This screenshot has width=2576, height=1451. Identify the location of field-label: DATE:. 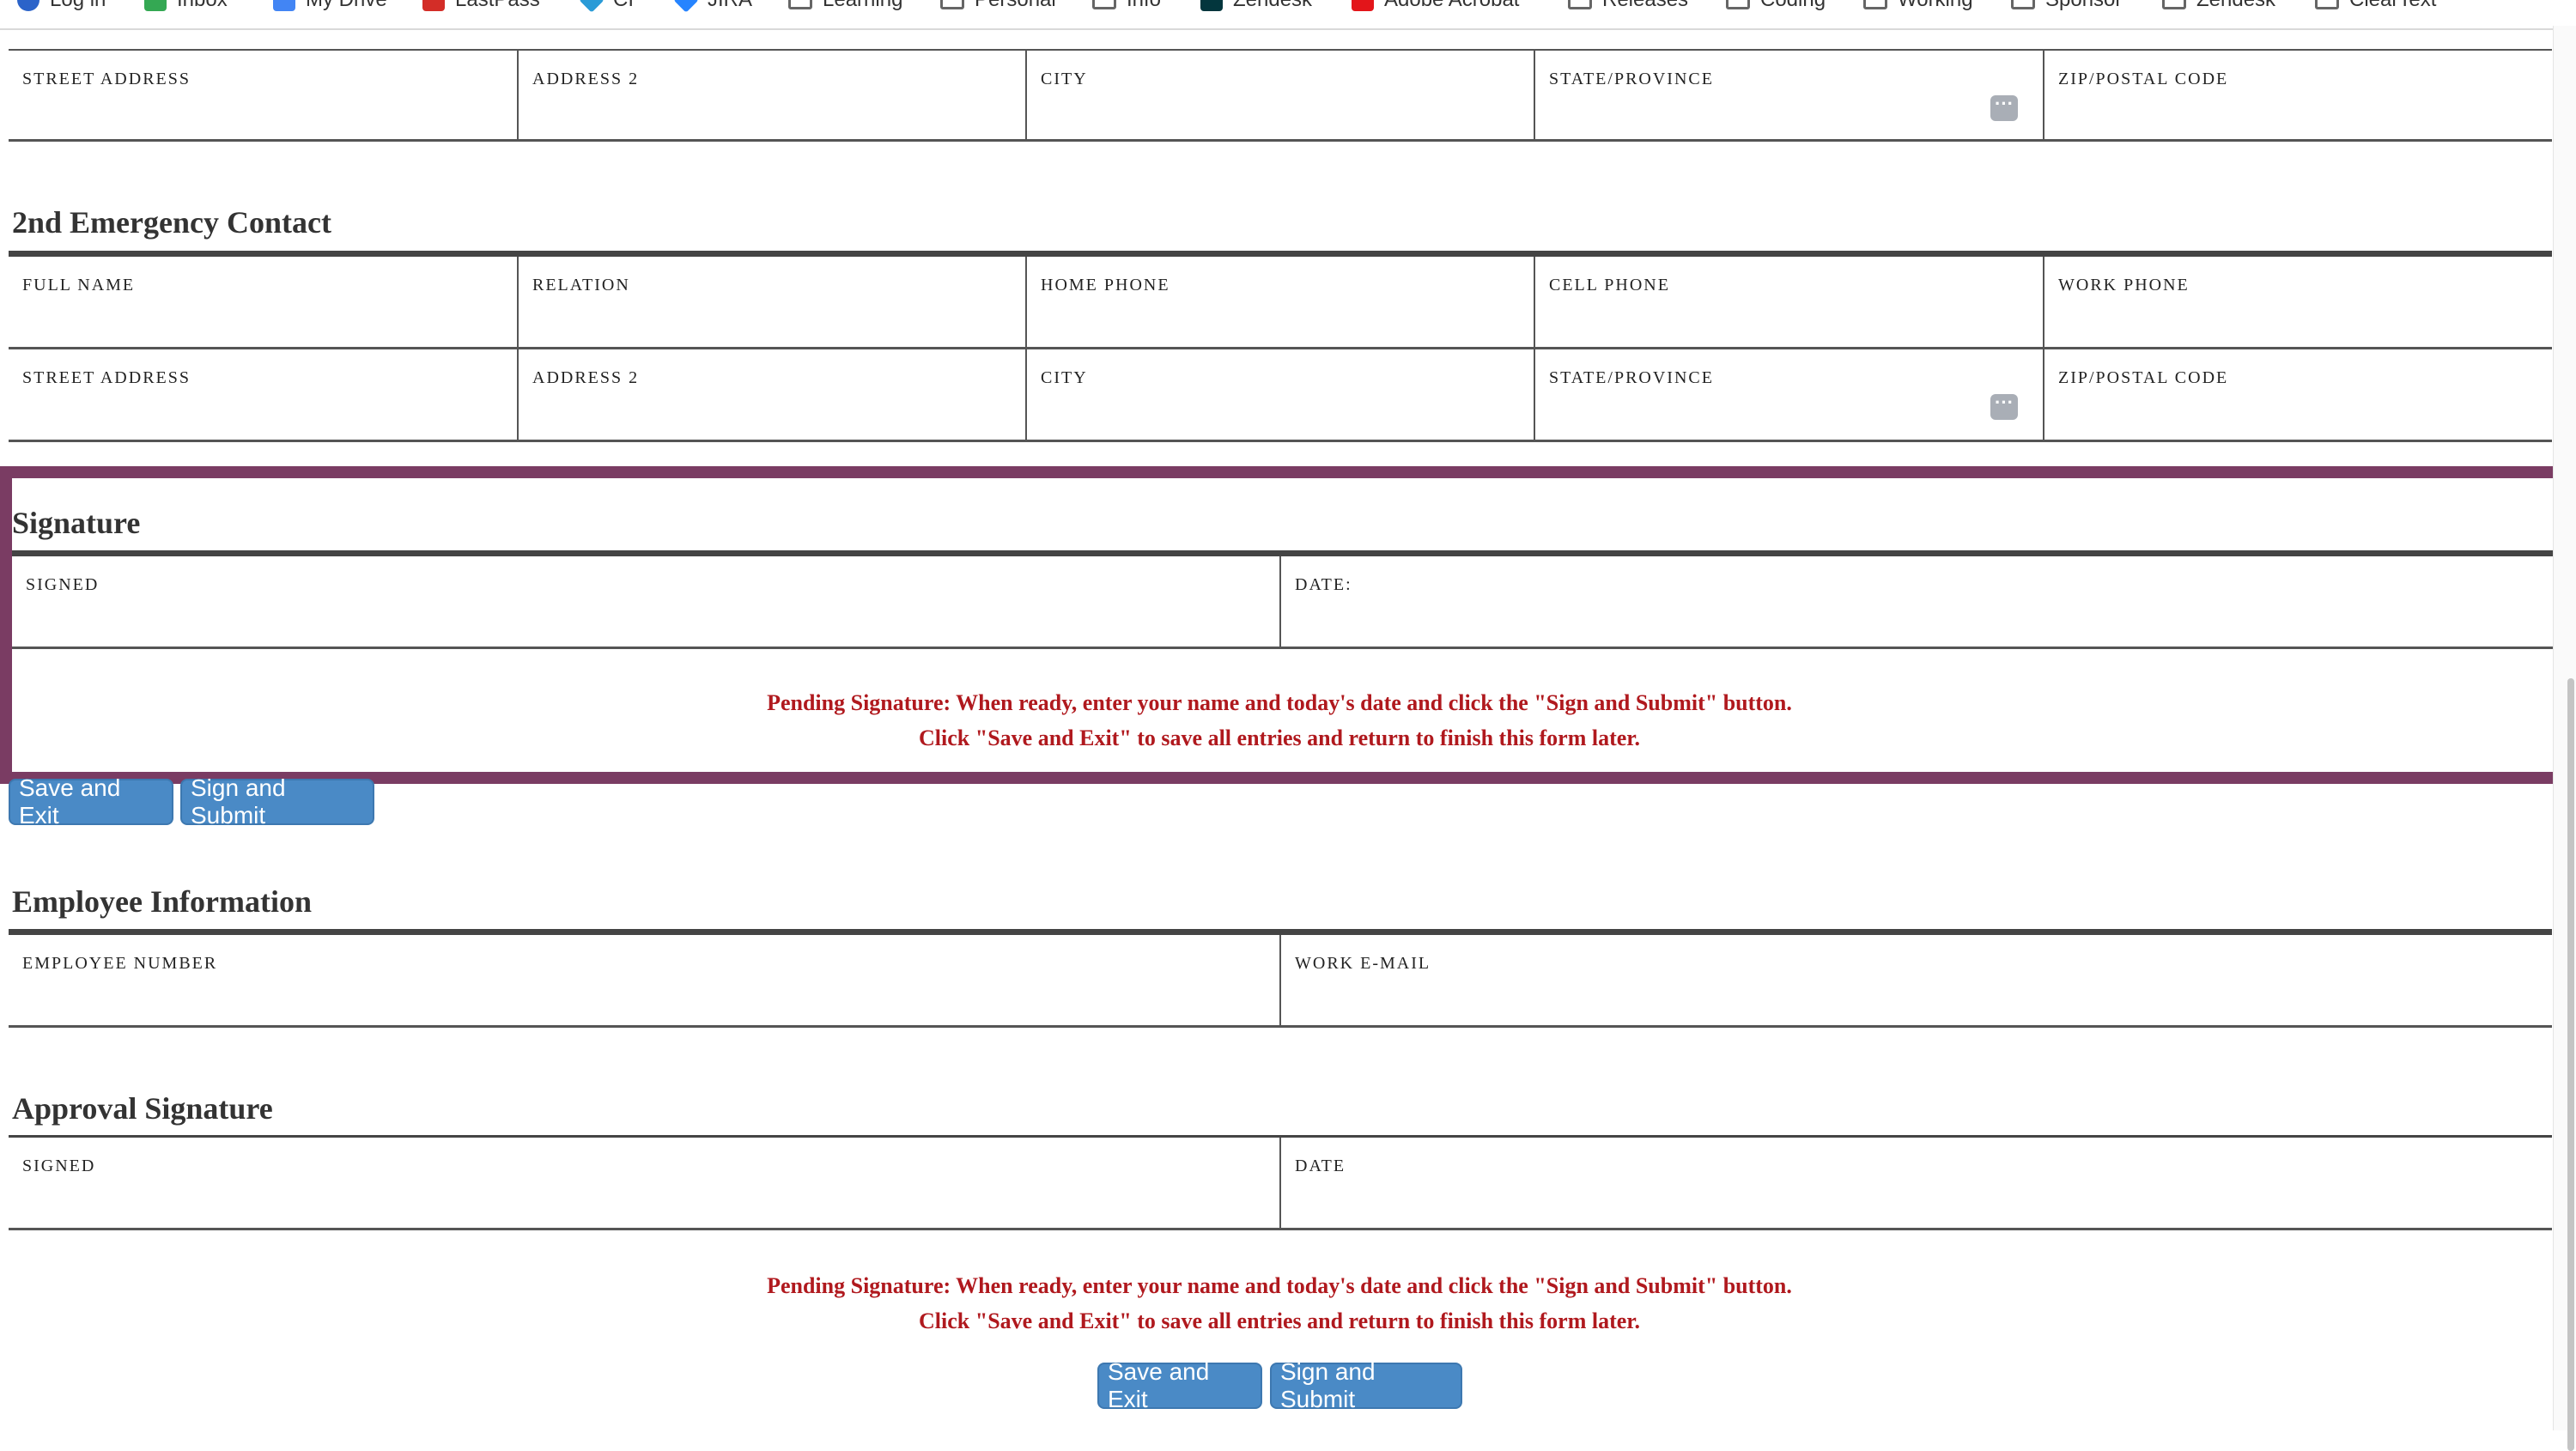
(1323, 584).